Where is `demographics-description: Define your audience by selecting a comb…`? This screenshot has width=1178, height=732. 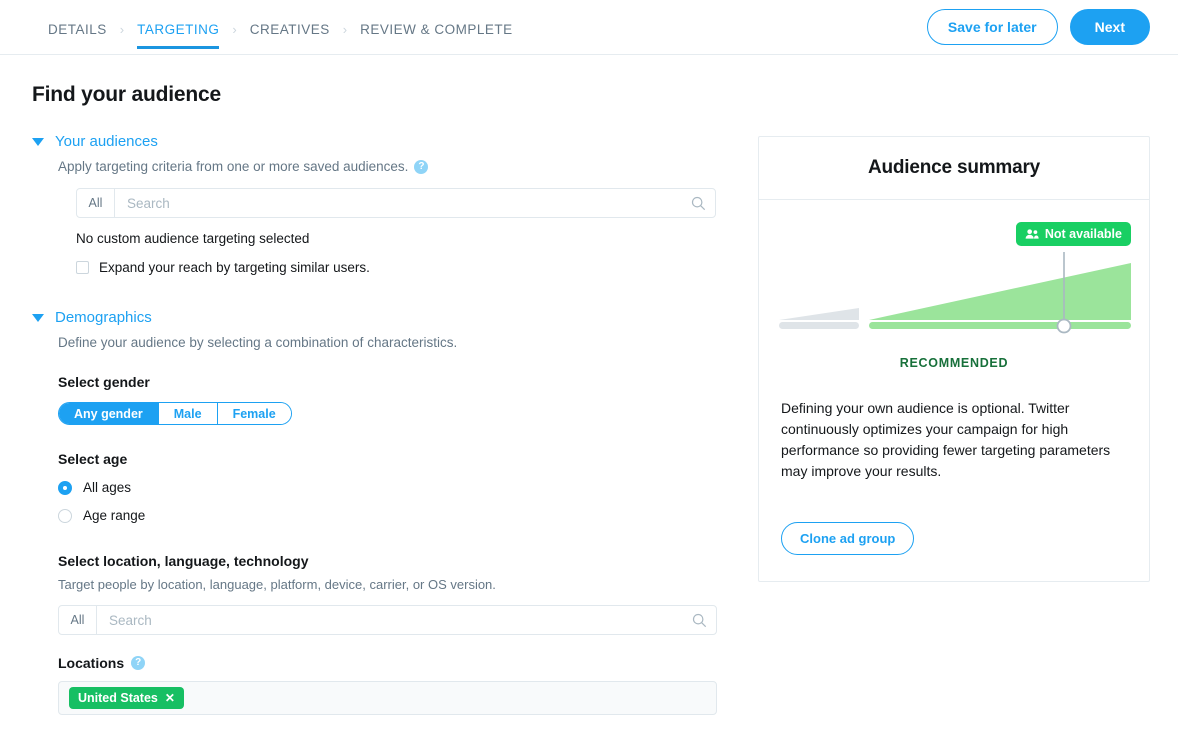
demographics-description: Define your audience by selecting a comb… is located at coordinates (258, 342).